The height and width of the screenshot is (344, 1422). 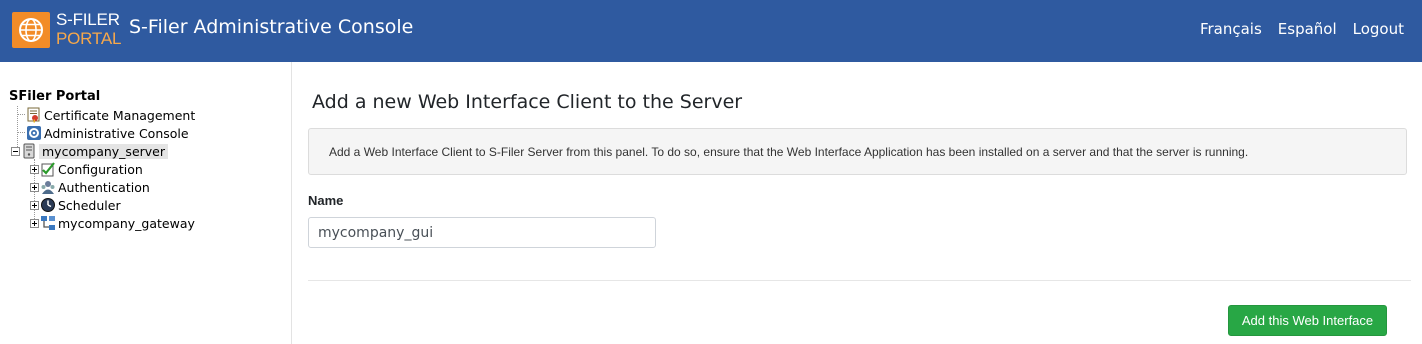 I want to click on nav-link-logout: Logout, so click(x=1378, y=29).